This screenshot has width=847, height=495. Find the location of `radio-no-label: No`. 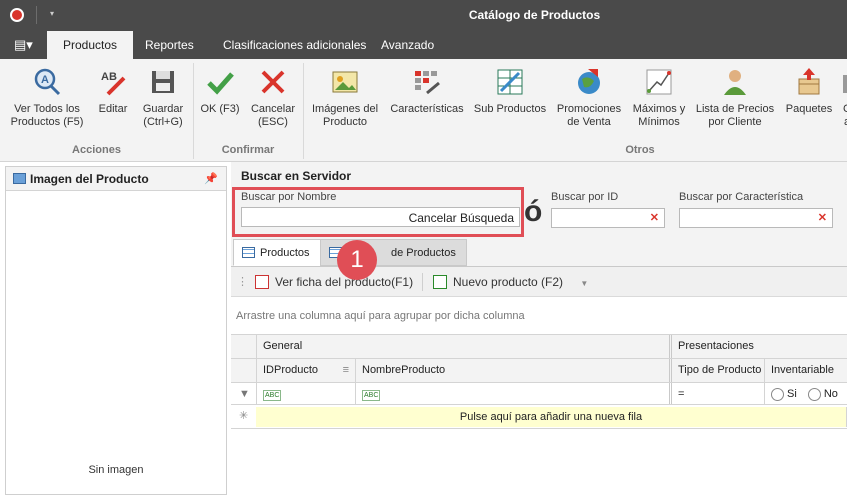

radio-no-label: No is located at coordinates (830, 394).